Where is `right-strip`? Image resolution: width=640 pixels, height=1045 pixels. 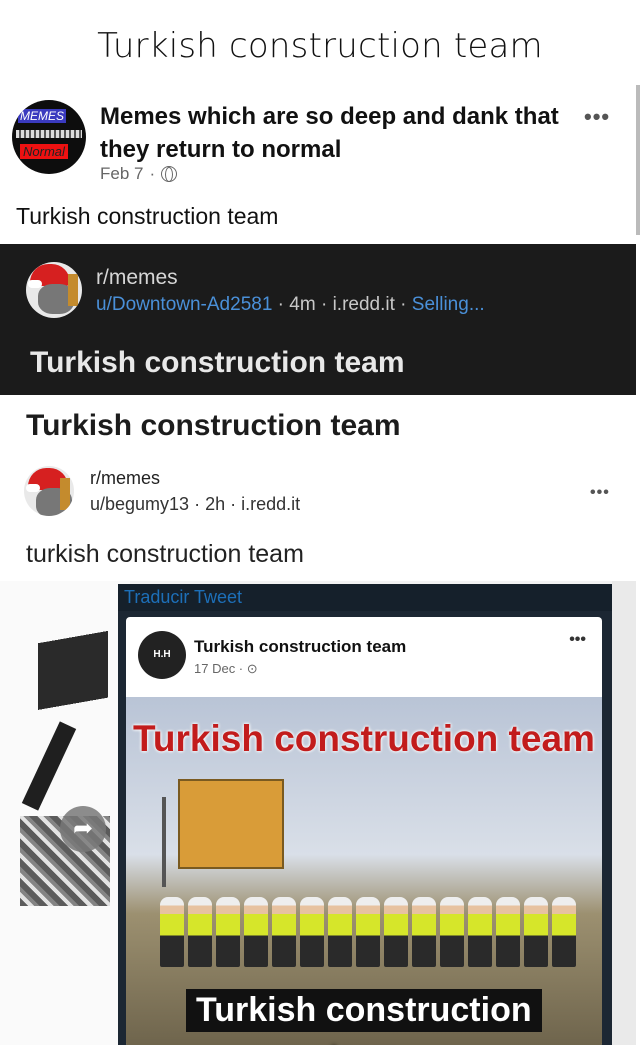 right-strip is located at coordinates (624, 813).